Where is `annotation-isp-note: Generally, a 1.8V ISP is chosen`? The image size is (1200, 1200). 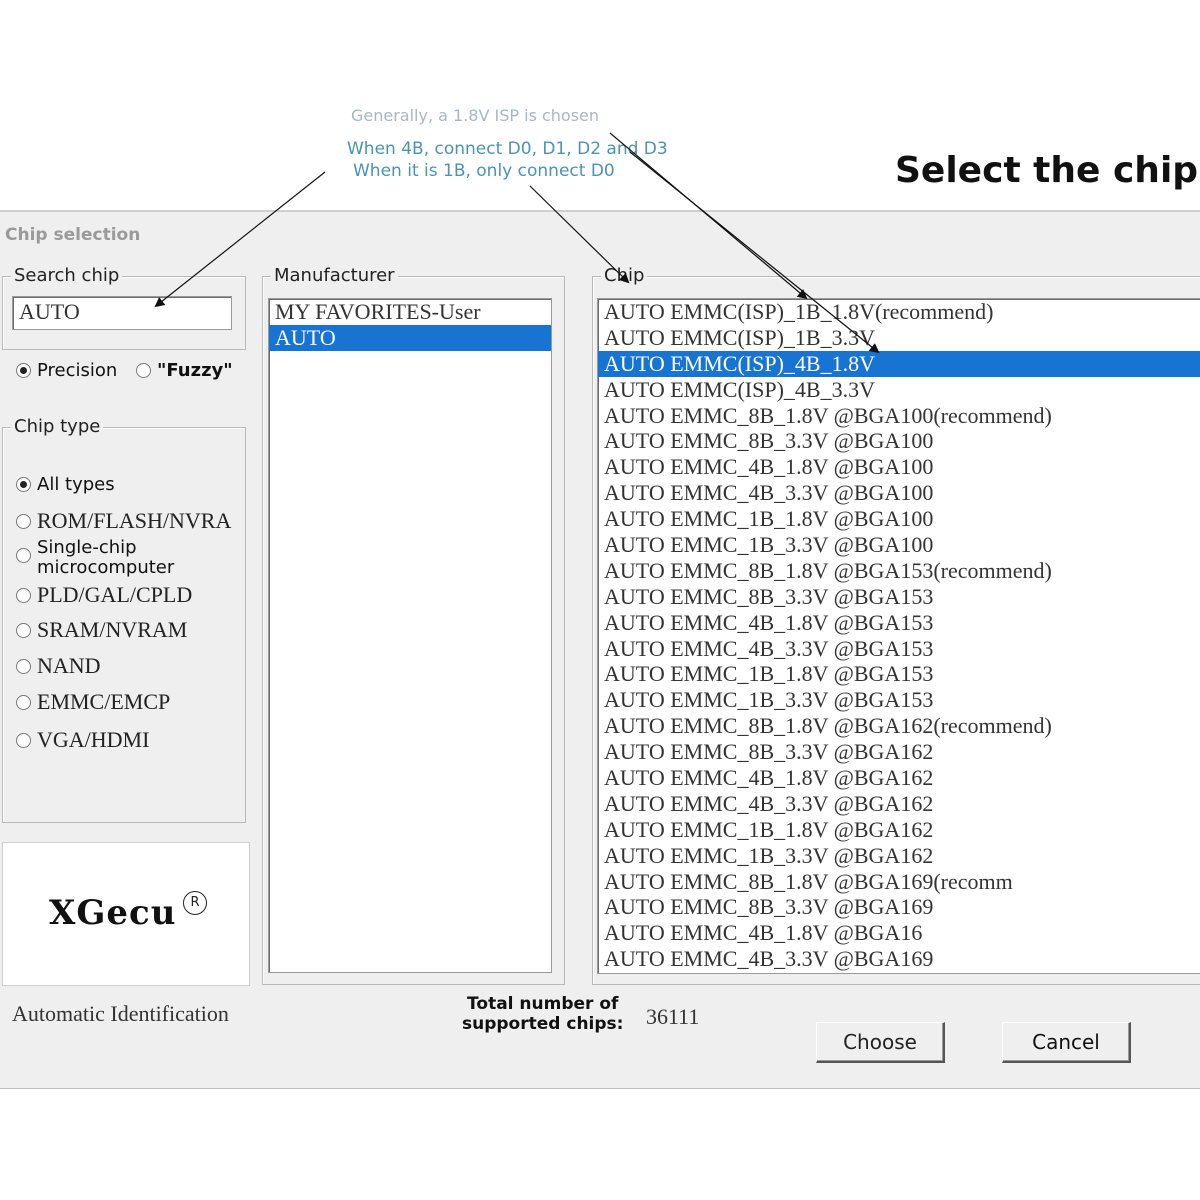
annotation-isp-note: Generally, a 1.8V ISP is chosen is located at coordinates (475, 115).